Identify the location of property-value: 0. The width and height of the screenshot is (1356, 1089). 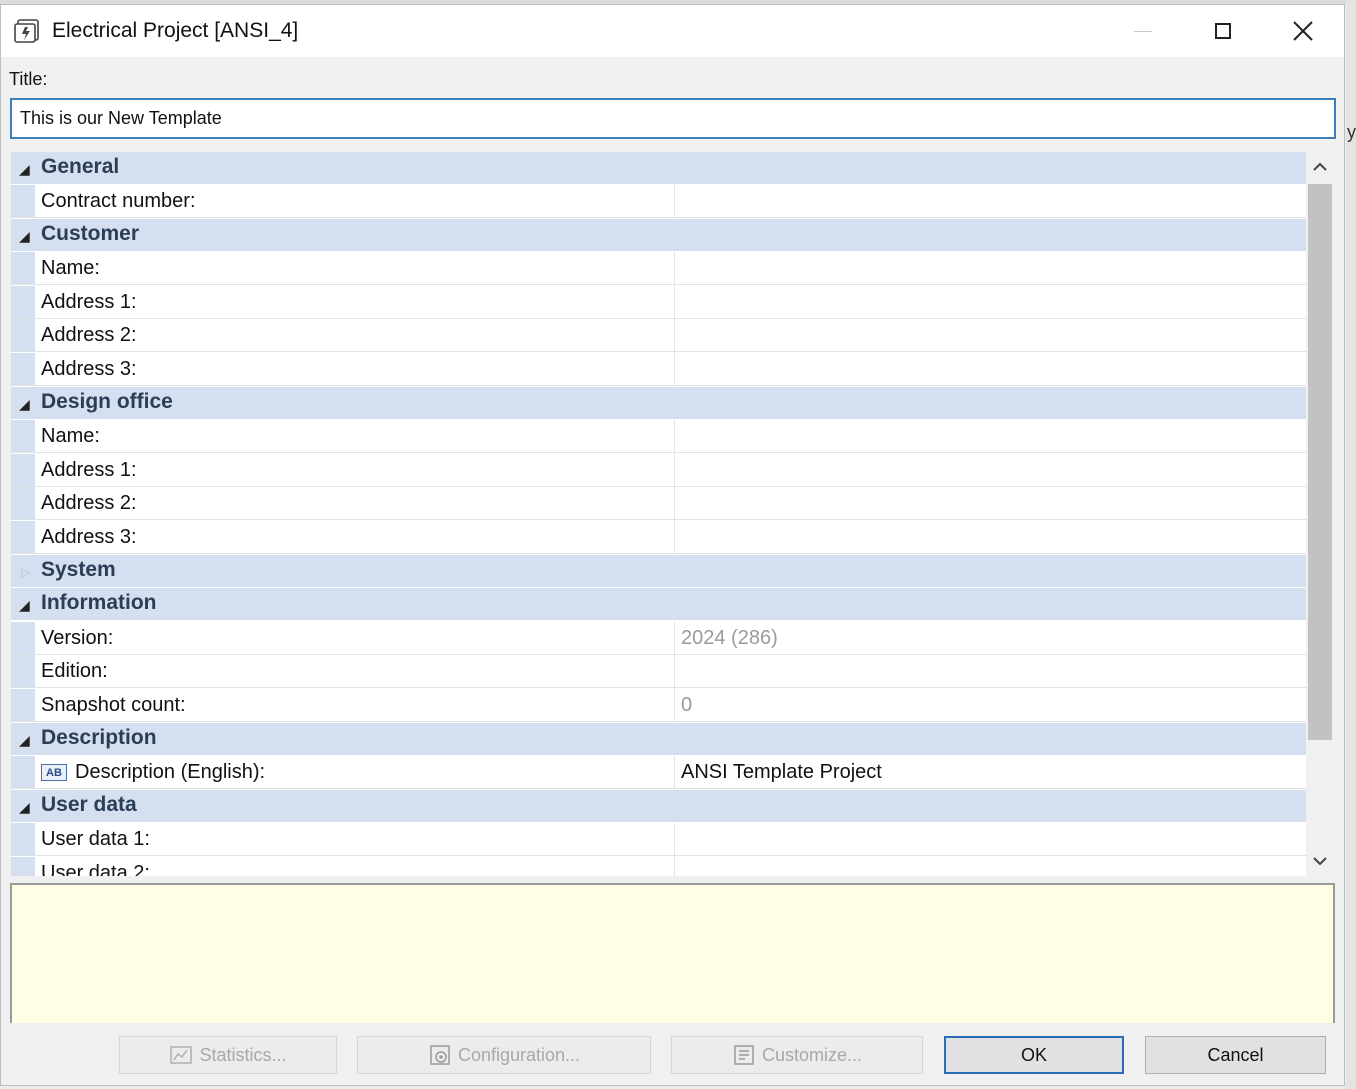
(687, 705).